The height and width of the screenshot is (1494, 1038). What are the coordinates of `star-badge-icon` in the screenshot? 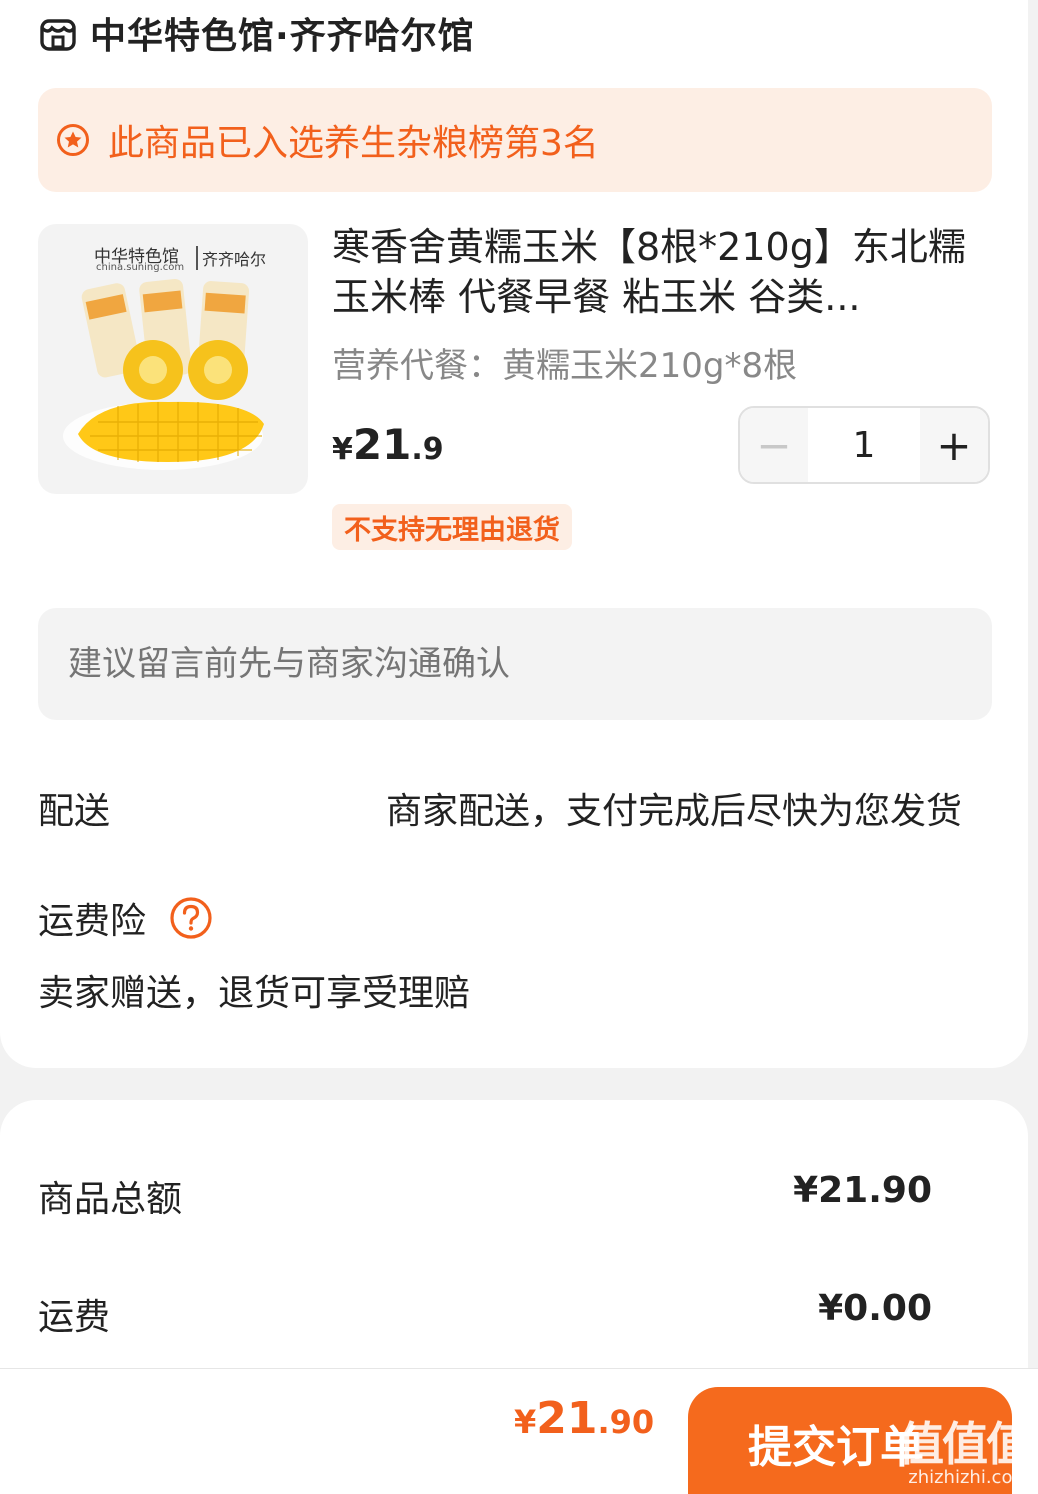 It's located at (73, 140).